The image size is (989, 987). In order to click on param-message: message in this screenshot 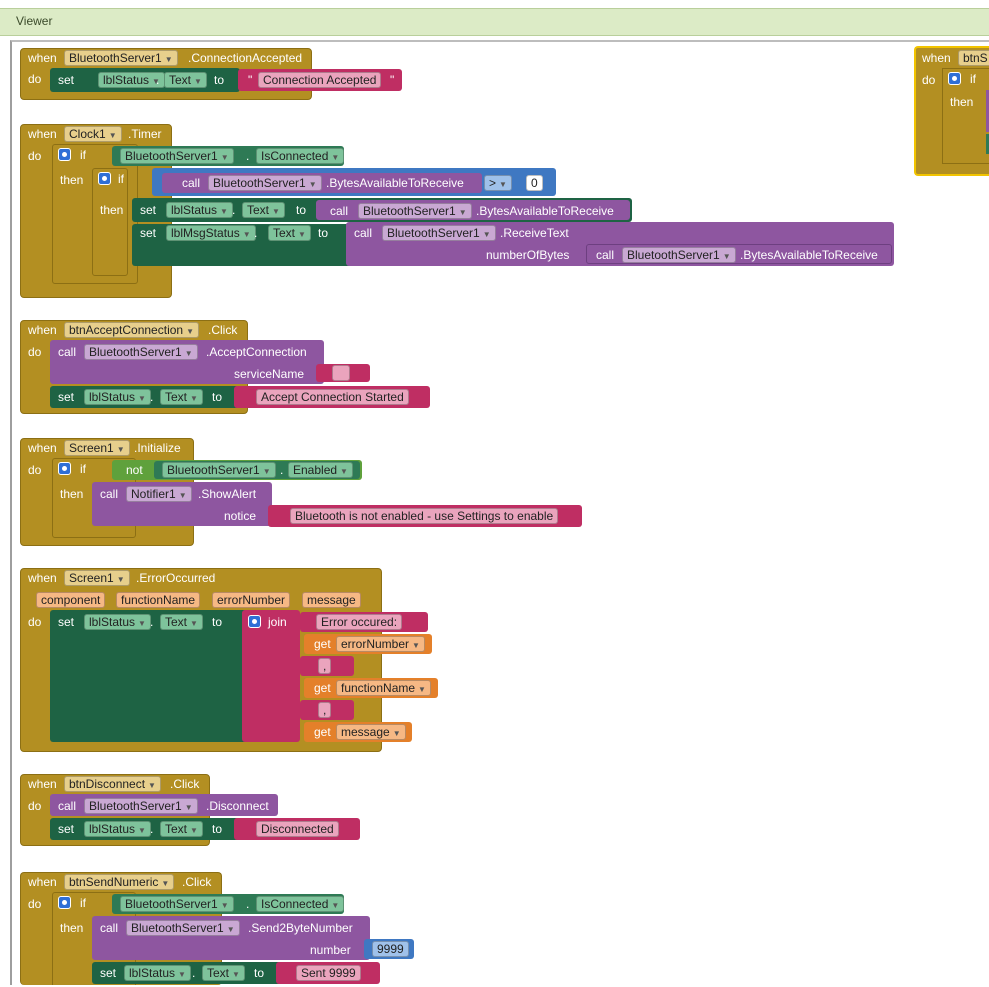, I will do `click(331, 600)`.